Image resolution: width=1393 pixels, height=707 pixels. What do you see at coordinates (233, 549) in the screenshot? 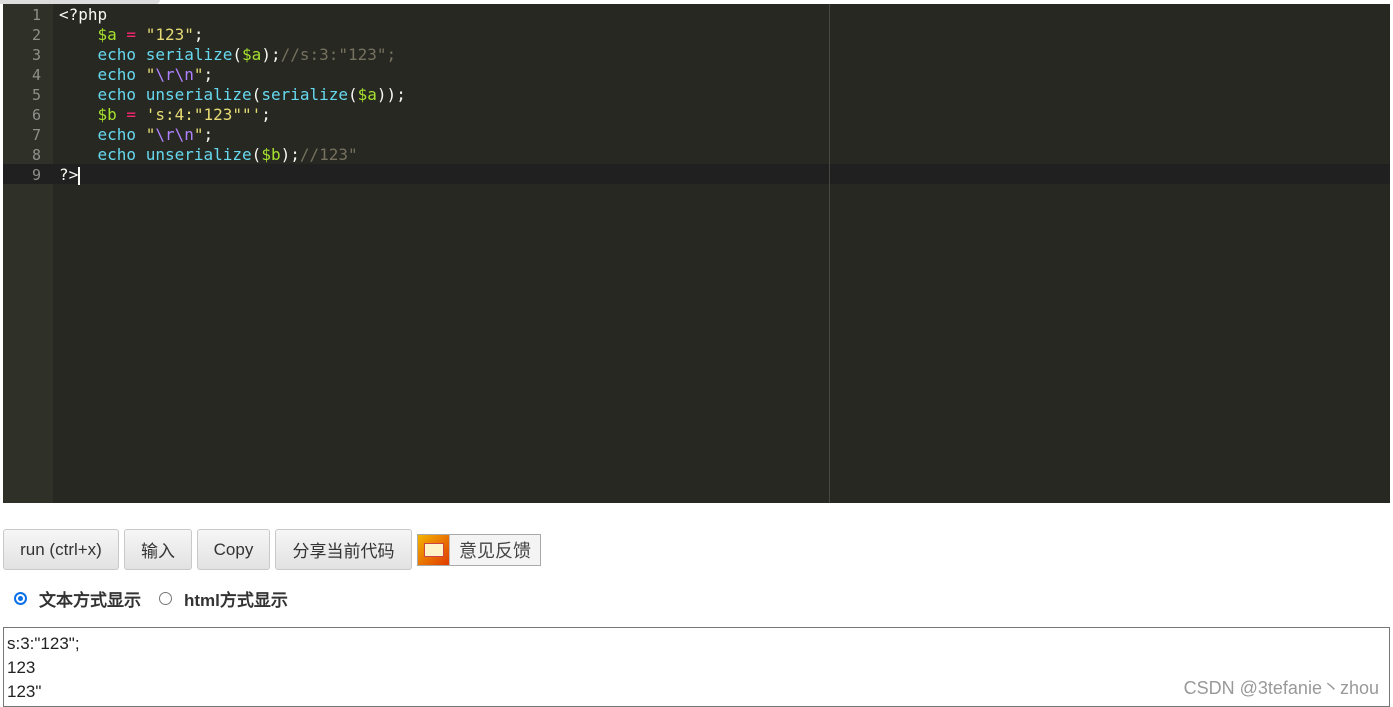
I see `copy-button: Copy` at bounding box center [233, 549].